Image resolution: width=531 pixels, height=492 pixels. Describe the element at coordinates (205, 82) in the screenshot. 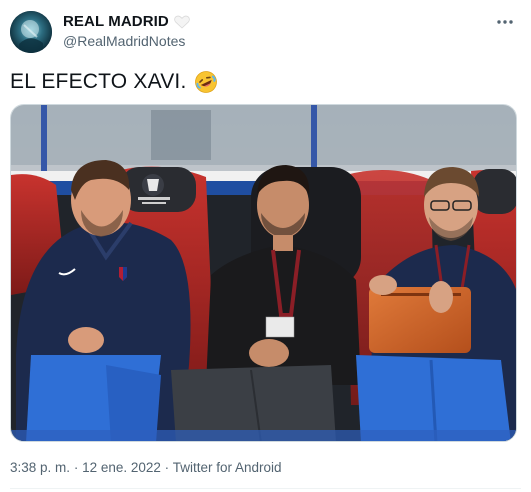

I see `rolling-on-floor-laughing-emoji-icon` at that location.